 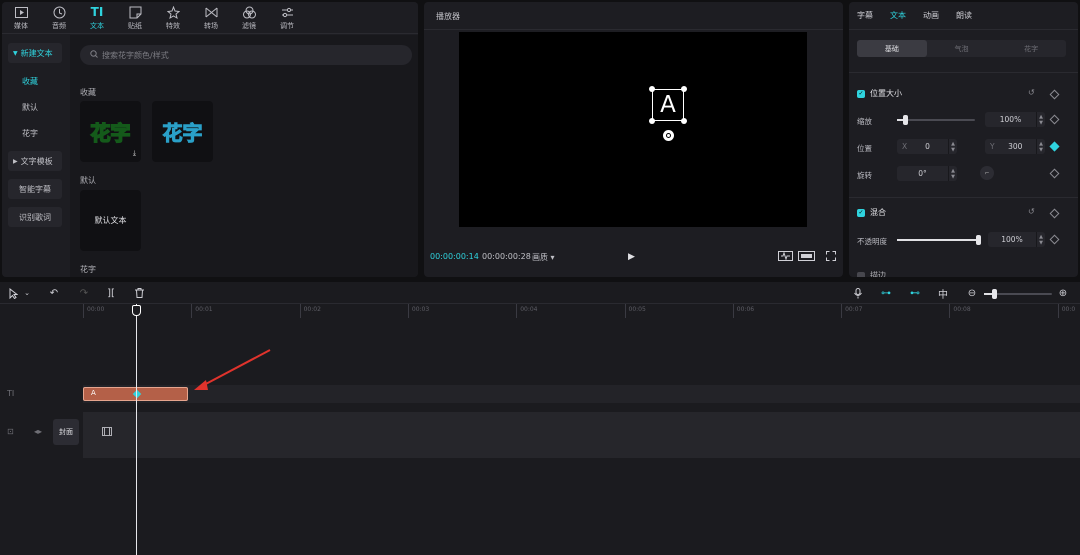 I want to click on resize-handle-bl, so click(x=652, y=121).